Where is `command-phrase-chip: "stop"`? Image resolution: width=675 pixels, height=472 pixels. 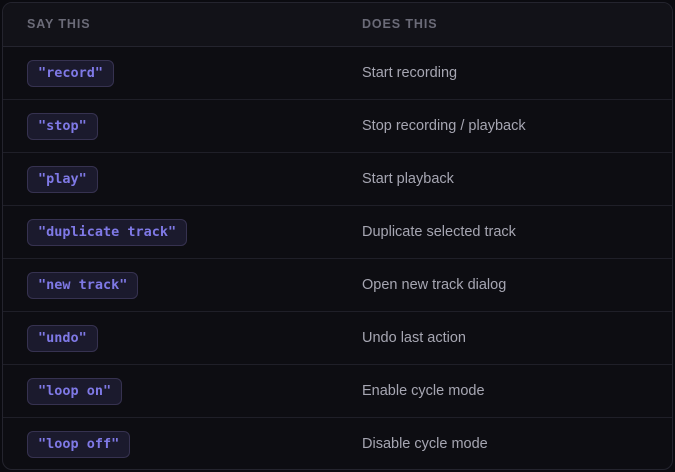
command-phrase-chip: "stop" is located at coordinates (62, 126).